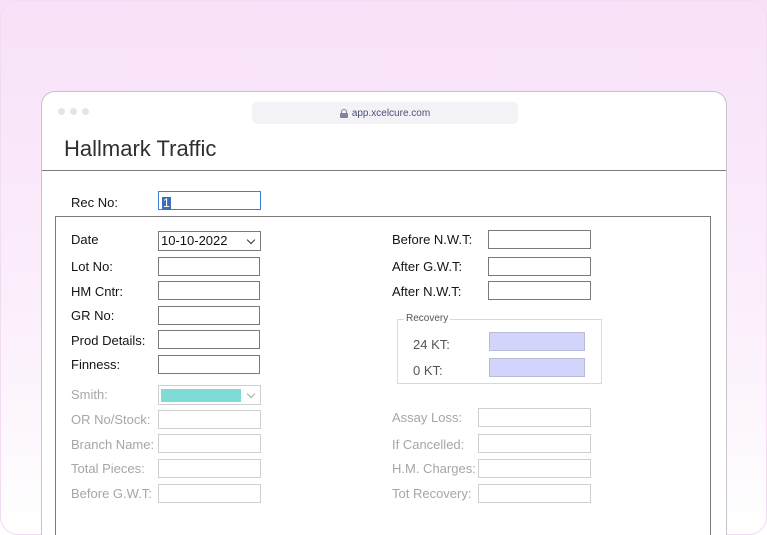  What do you see at coordinates (539, 290) in the screenshot?
I see `after-nwt-input` at bounding box center [539, 290].